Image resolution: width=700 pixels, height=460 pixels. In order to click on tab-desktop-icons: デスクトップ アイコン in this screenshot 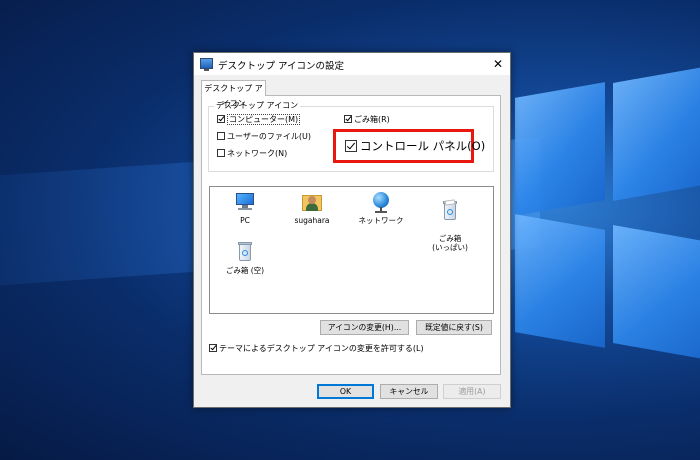, I will do `click(233, 94)`.